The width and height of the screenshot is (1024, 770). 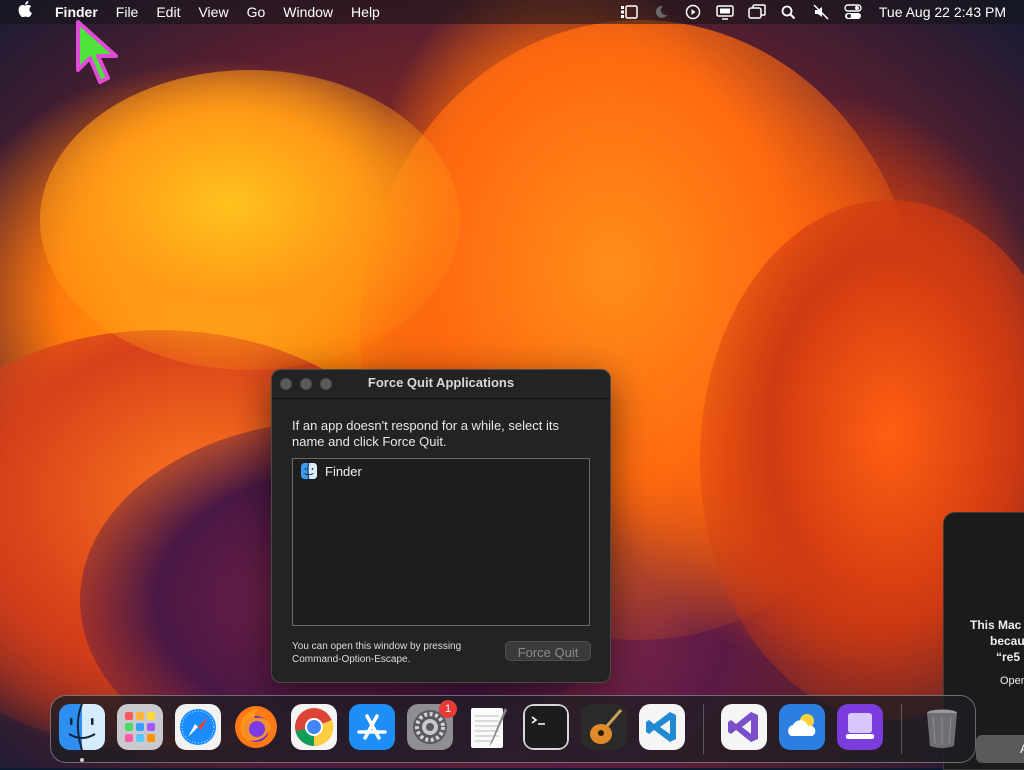 I want to click on app-list-item: Finder, so click(x=441, y=471).